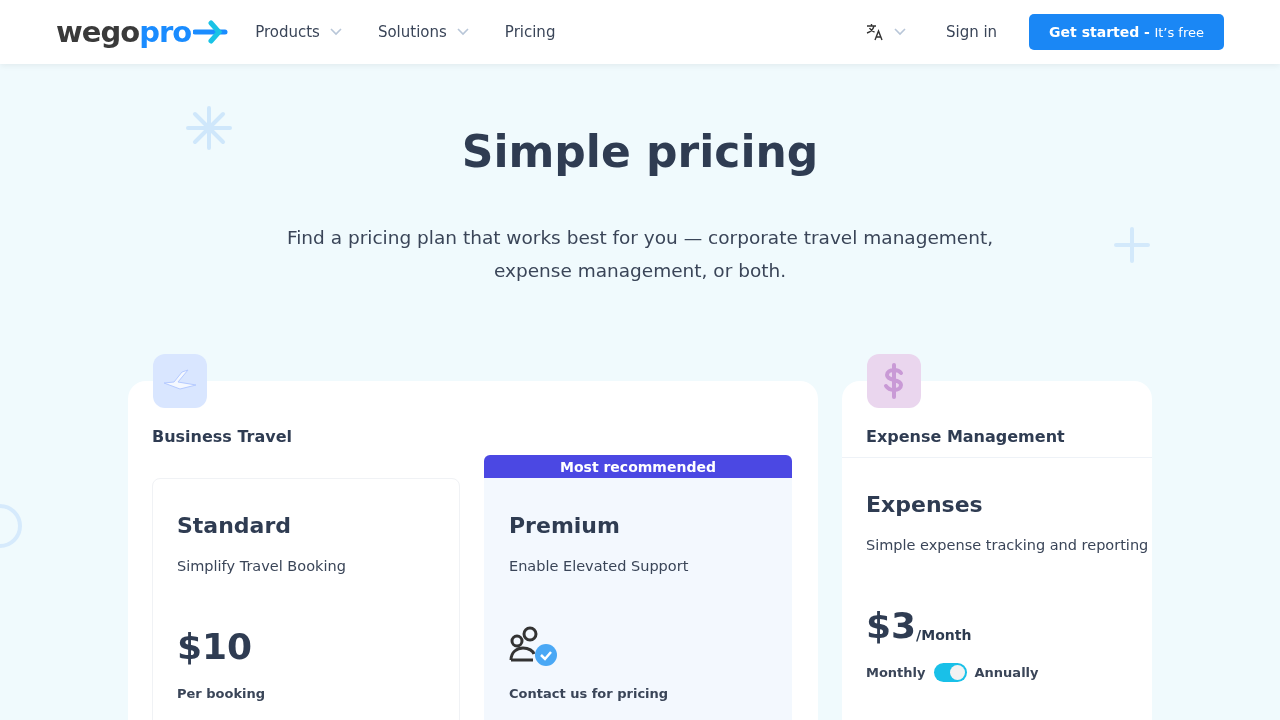 The height and width of the screenshot is (720, 1280). I want to click on nav-menu-item: Pricing, so click(530, 32).